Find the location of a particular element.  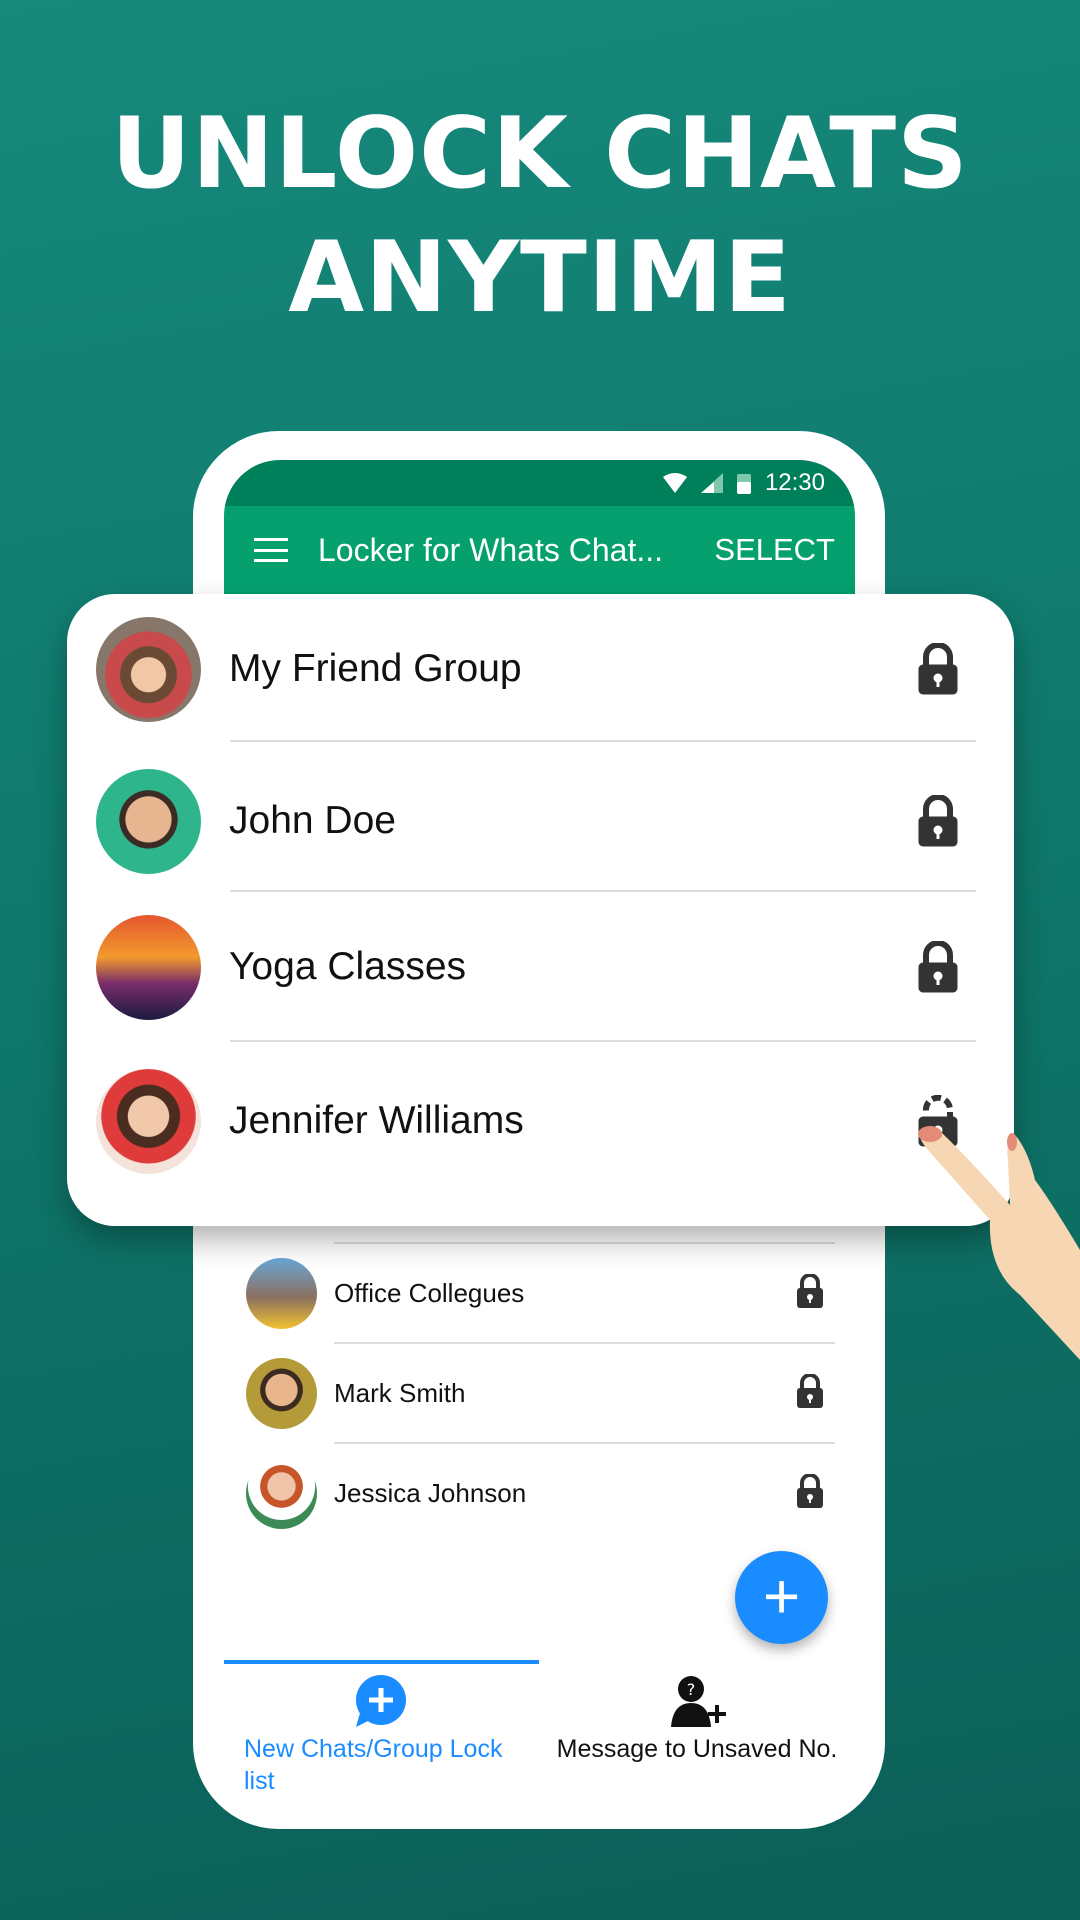

tab-new-chats-group-lock-list: New Chats/Group Lock list is located at coordinates (389, 1736).